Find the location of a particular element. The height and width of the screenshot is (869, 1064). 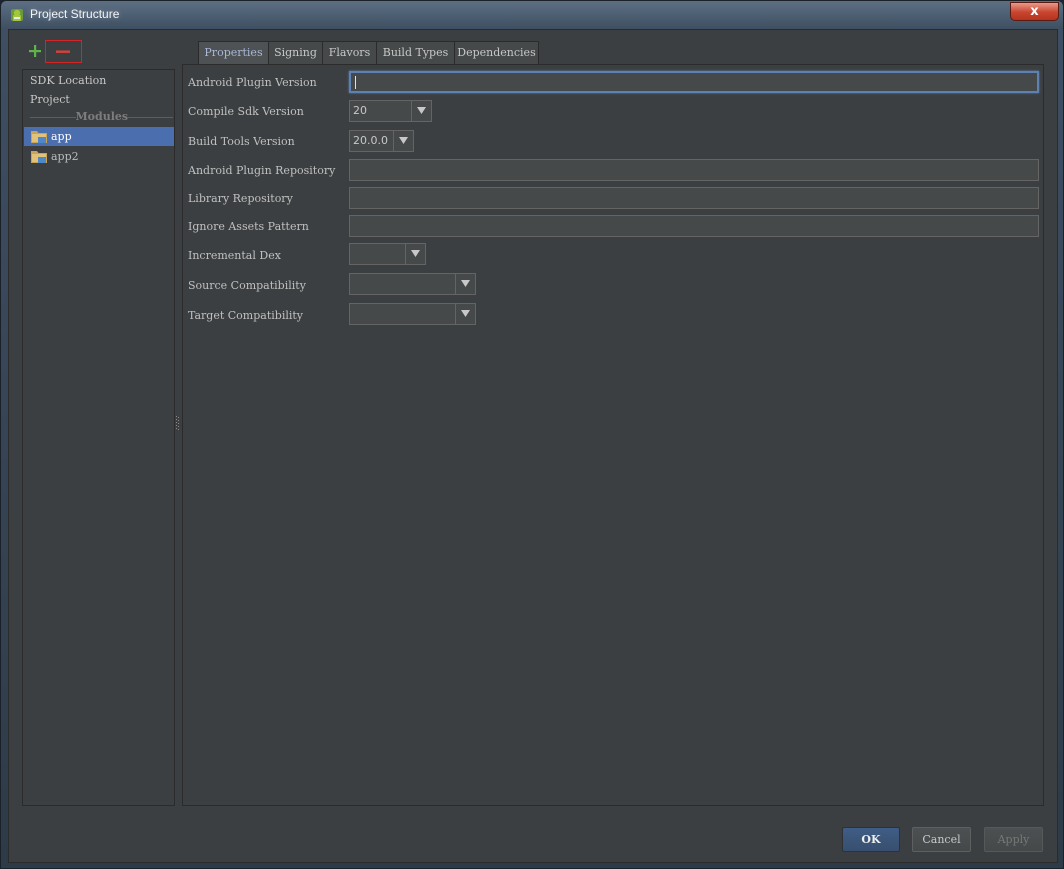

tab-build-types: Build Types is located at coordinates (415, 52).